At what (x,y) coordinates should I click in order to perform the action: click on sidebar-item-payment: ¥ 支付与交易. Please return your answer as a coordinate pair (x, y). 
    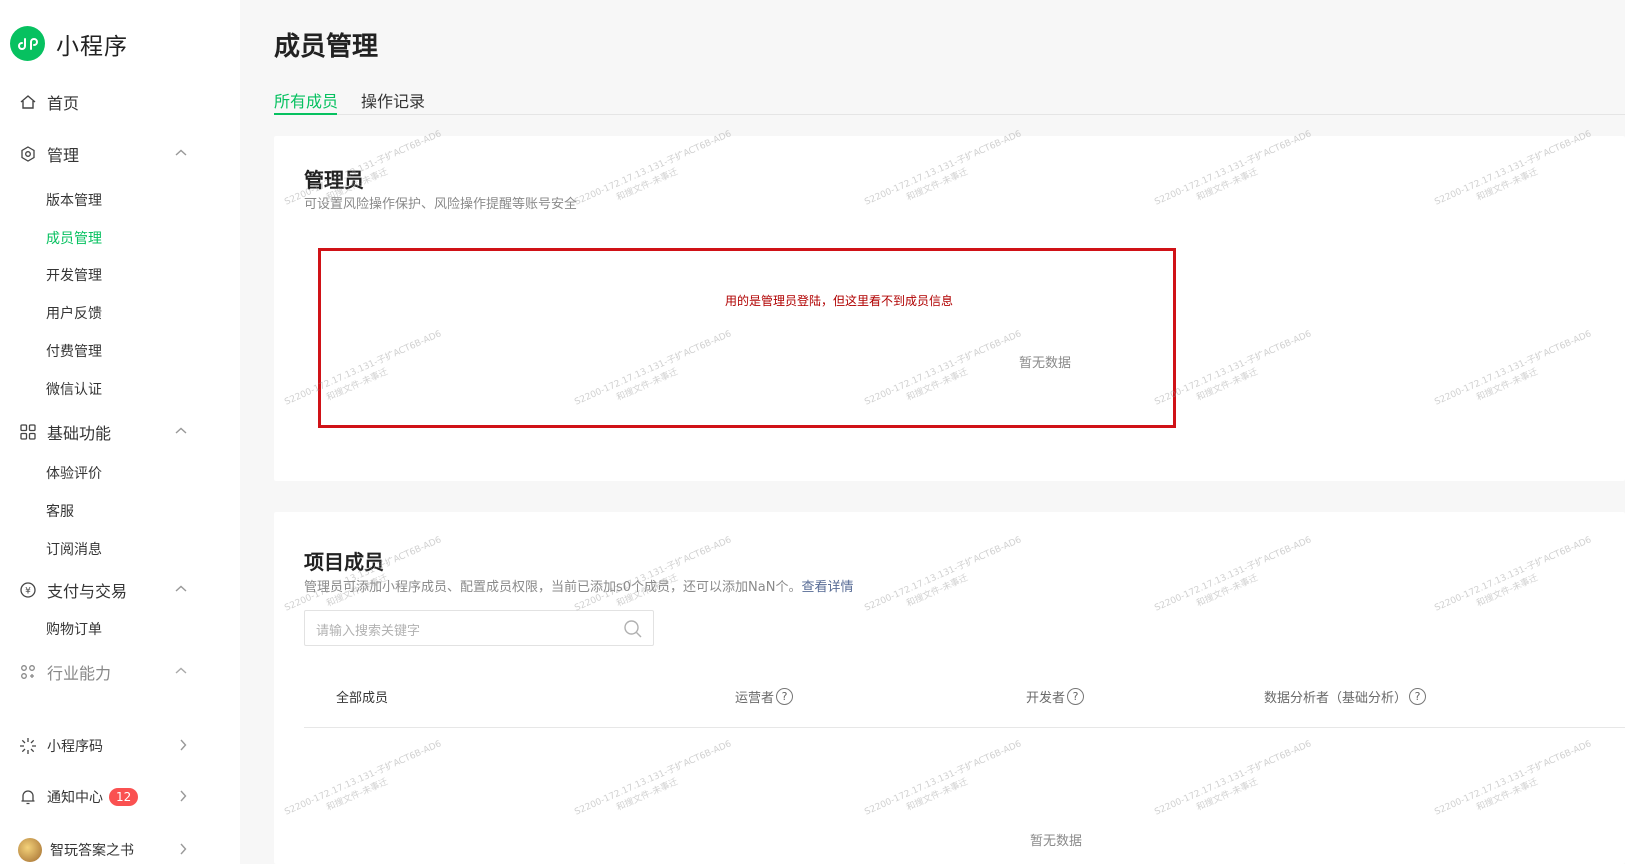
    Looking at the image, I should click on (103, 590).